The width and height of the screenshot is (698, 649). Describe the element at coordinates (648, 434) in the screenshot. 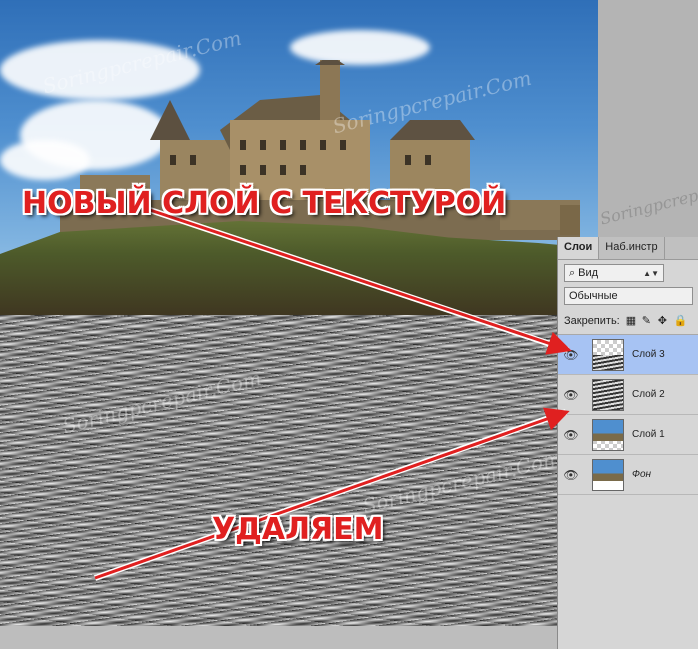

I see `layer-name: Слой 1` at that location.